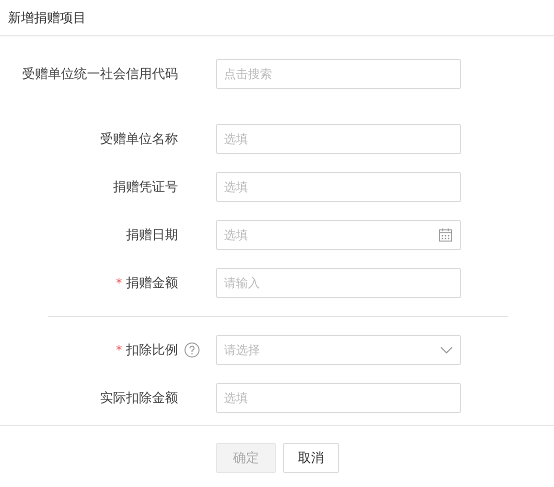  Describe the element at coordinates (145, 187) in the screenshot. I see `field-label: 捐赠凭证号` at that location.